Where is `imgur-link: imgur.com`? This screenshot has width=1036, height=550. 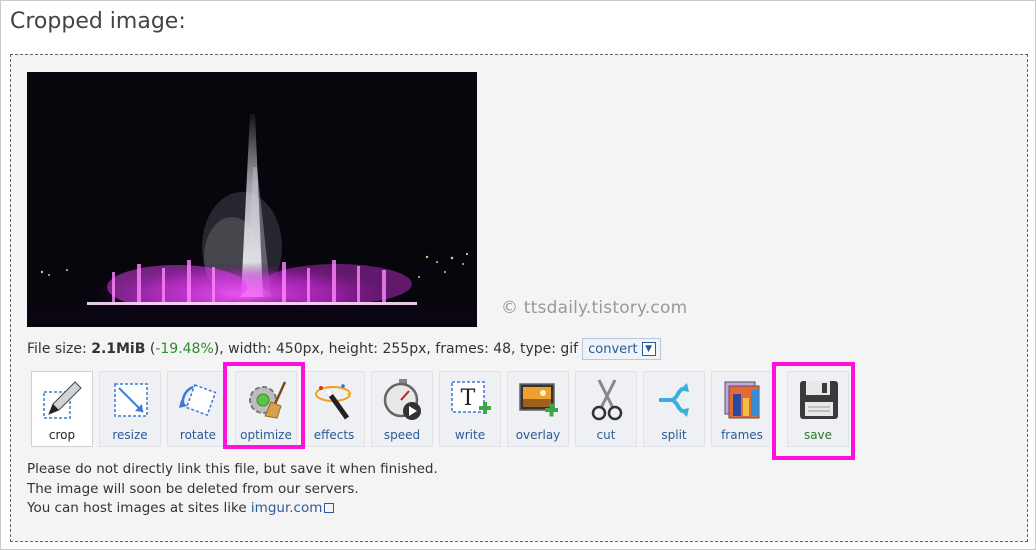
imgur-link: imgur.com is located at coordinates (292, 508).